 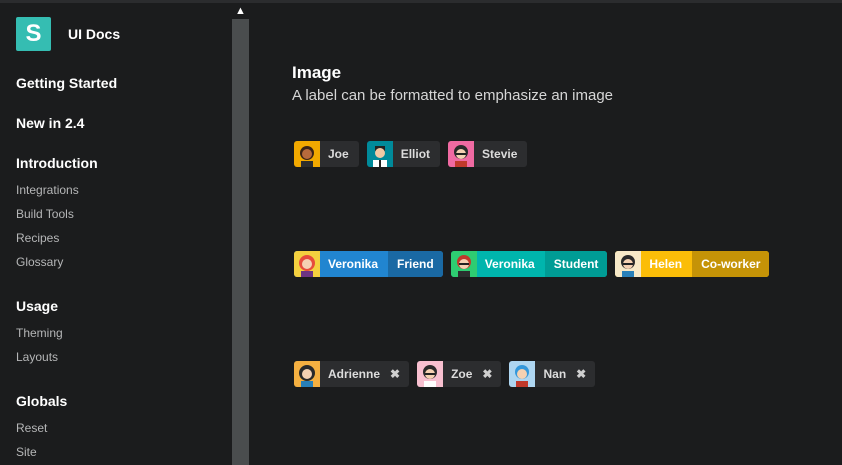 I want to click on nav-item-site: Site, so click(x=26, y=452).